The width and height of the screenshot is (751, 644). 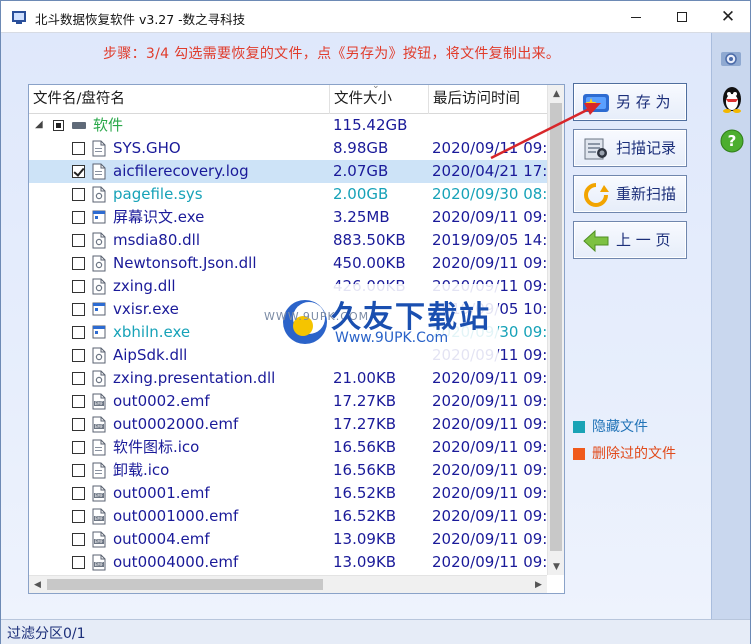 I want to click on file-row: EMF out0002.emf 17.27KB 2020/09/11 09:3, so click(x=288, y=401).